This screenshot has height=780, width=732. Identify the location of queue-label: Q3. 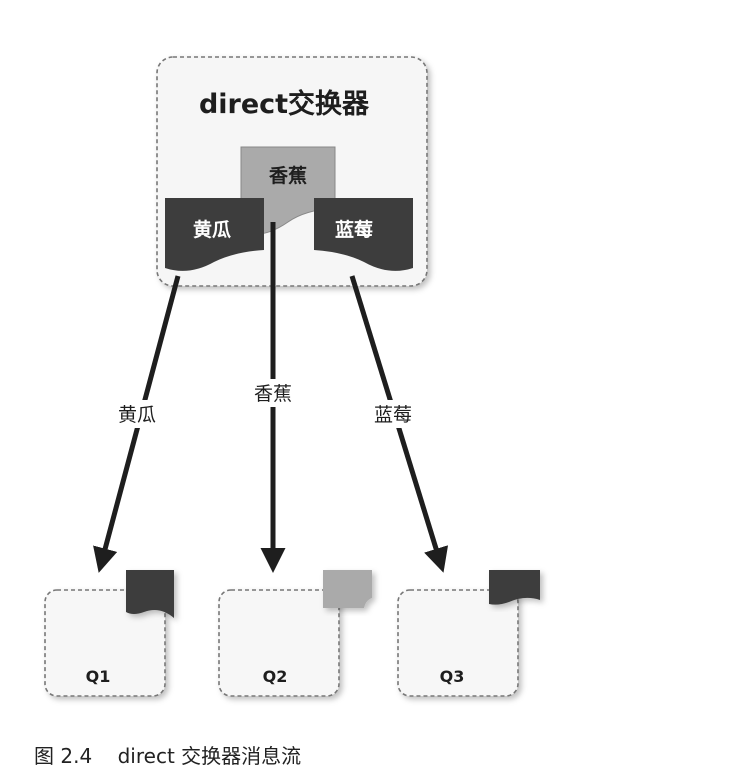
(452, 676).